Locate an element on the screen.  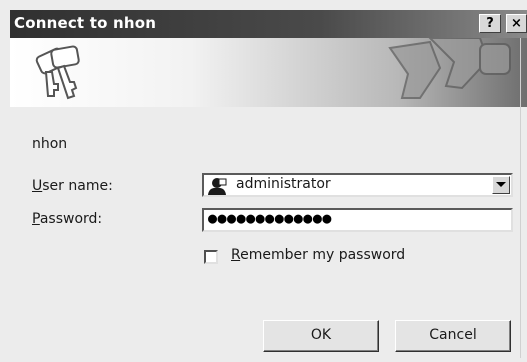
chevron-down-icon is located at coordinates (501, 184).